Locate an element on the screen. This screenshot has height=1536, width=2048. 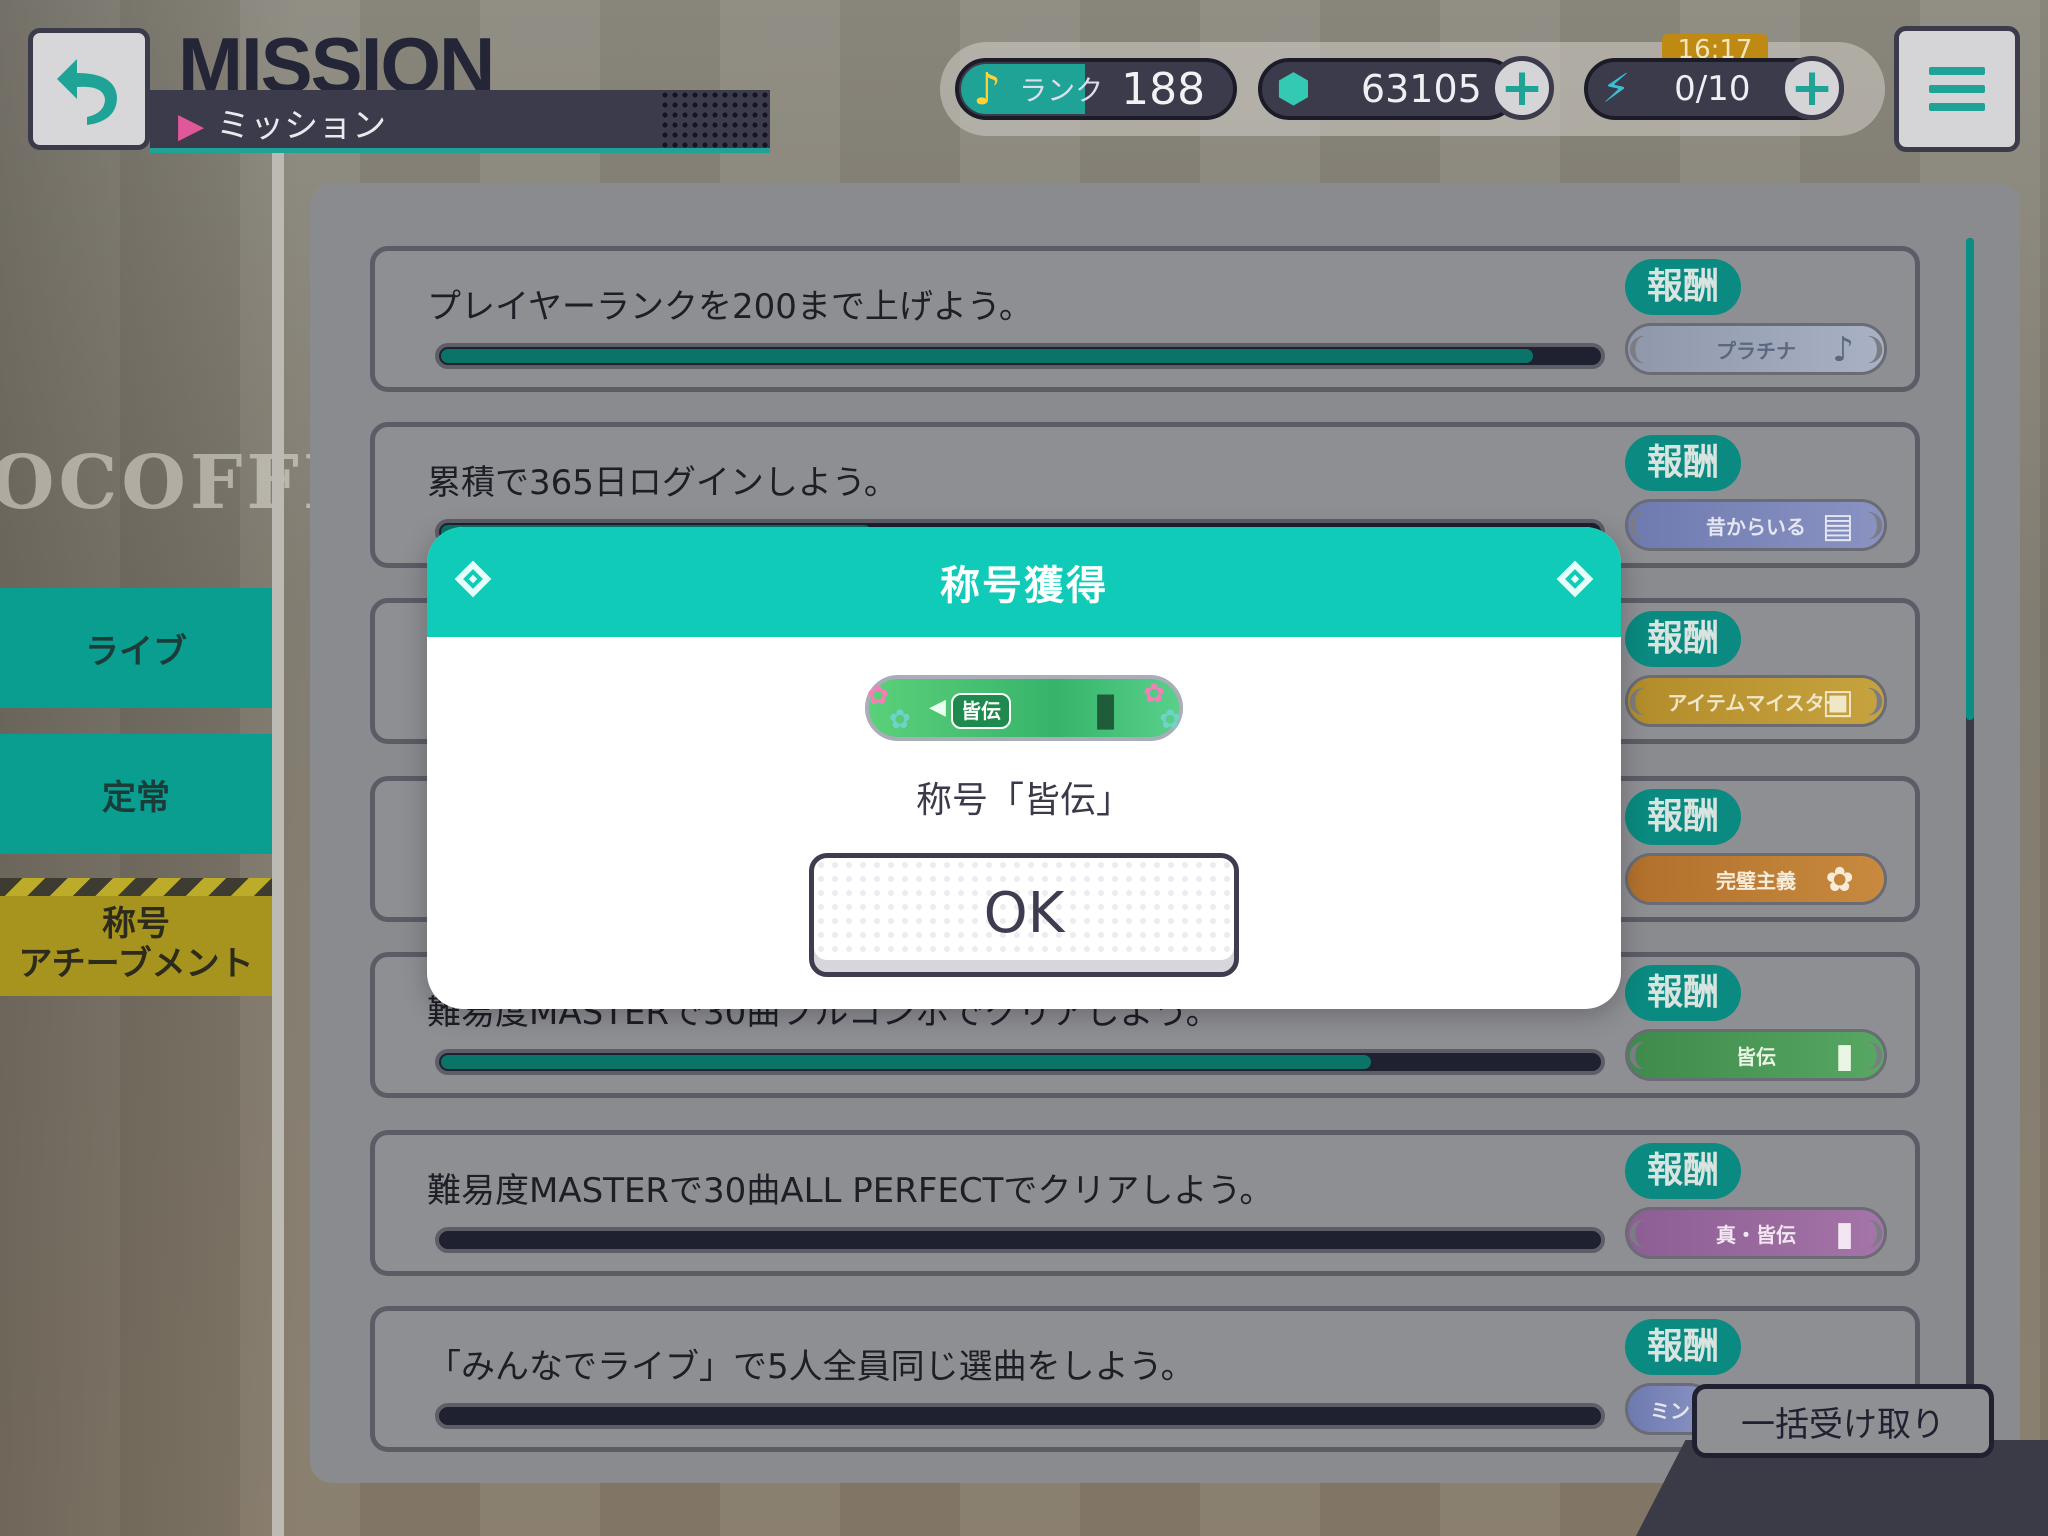
ok-button: OK is located at coordinates (1024, 915).